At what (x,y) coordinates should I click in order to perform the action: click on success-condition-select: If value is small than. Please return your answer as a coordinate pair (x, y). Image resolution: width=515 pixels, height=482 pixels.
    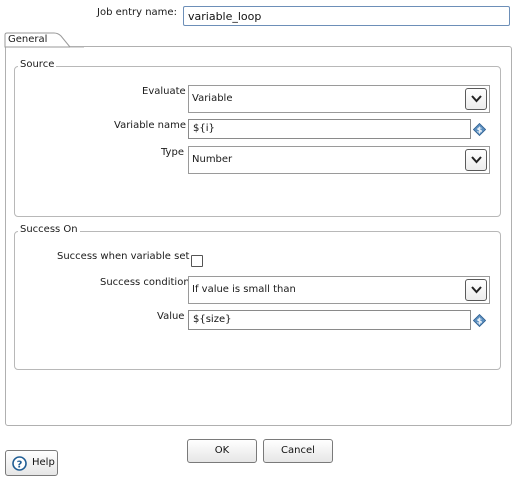
    Looking at the image, I should click on (339, 290).